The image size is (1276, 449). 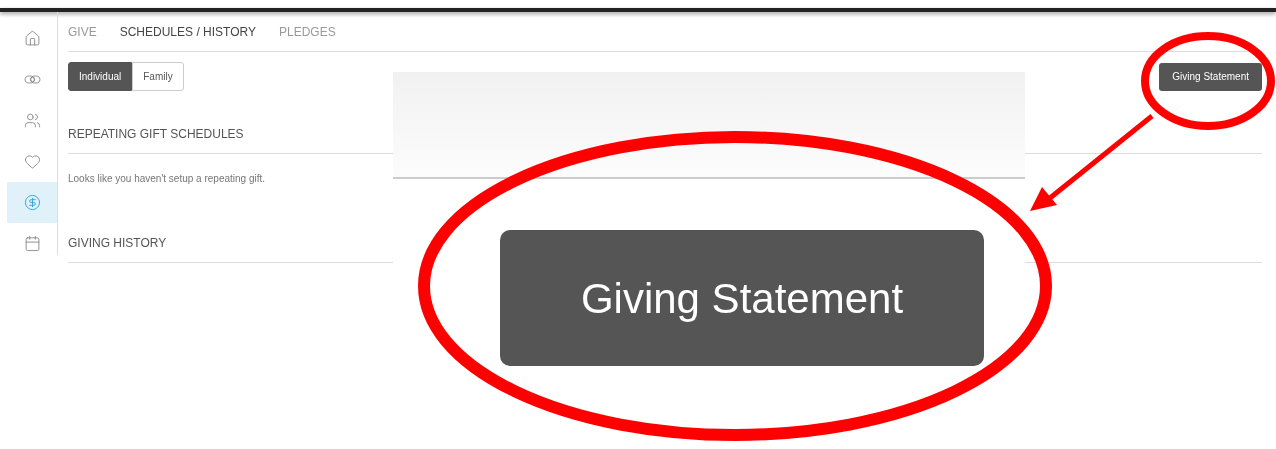 What do you see at coordinates (32, 161) in the screenshot?
I see `heart-icon` at bounding box center [32, 161].